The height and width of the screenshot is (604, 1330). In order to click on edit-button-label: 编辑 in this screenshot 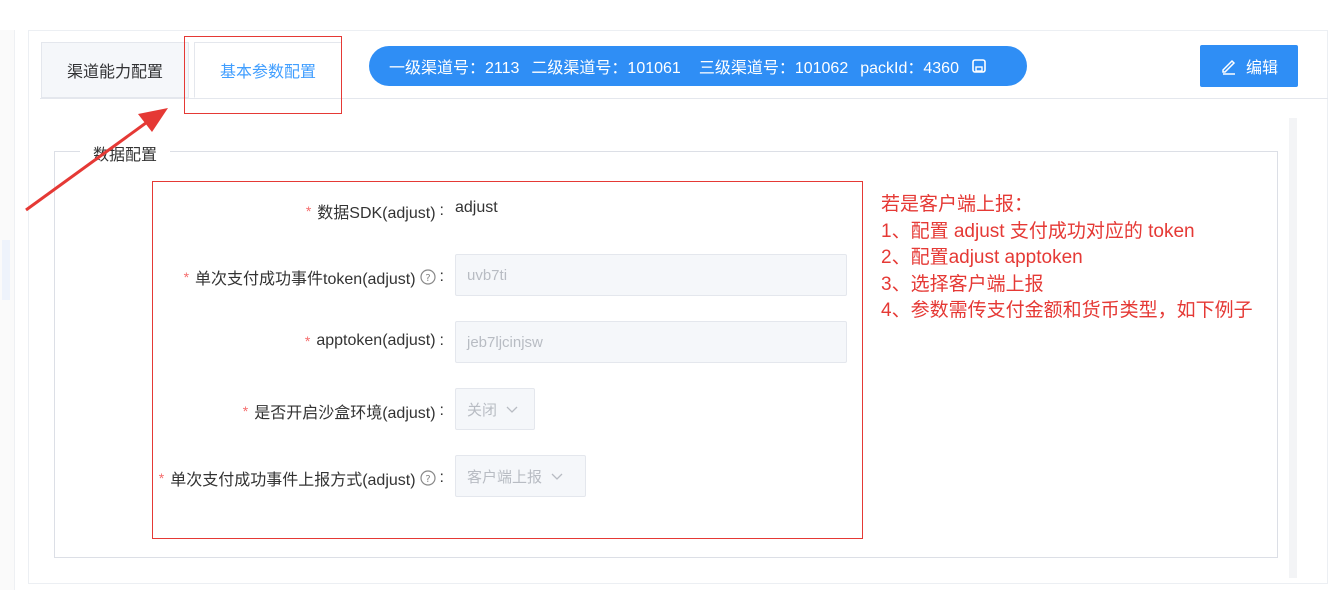, I will do `click(1261, 68)`.